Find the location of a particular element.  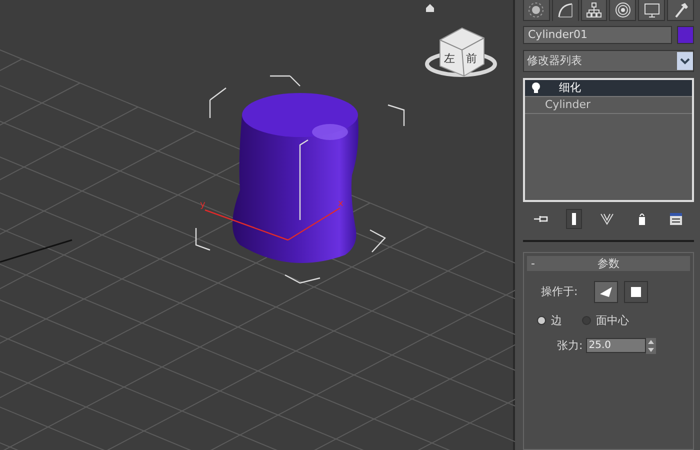

modifier-list-label: 修改器列表 is located at coordinates (554, 60).